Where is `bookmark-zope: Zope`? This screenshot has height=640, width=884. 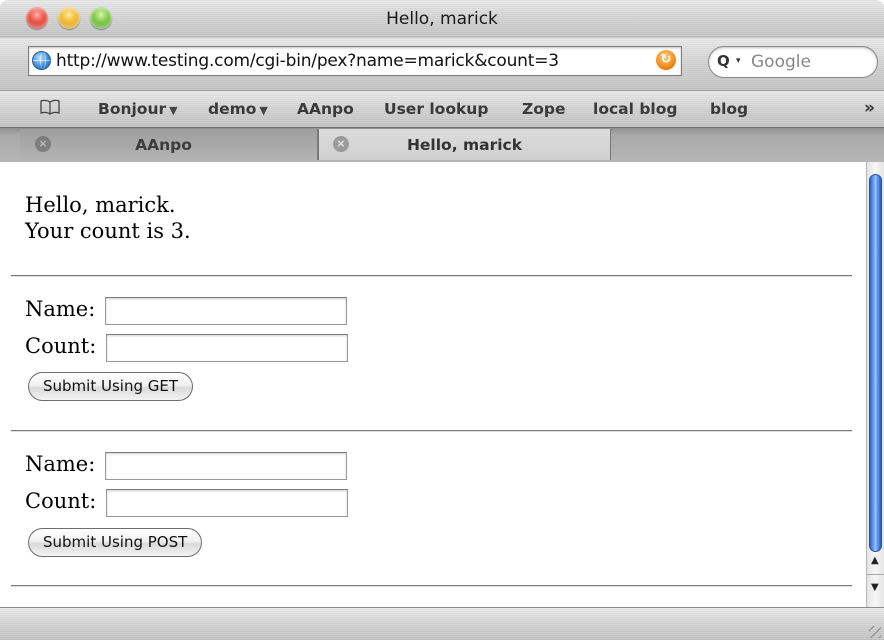
bookmark-zope: Zope is located at coordinates (544, 109).